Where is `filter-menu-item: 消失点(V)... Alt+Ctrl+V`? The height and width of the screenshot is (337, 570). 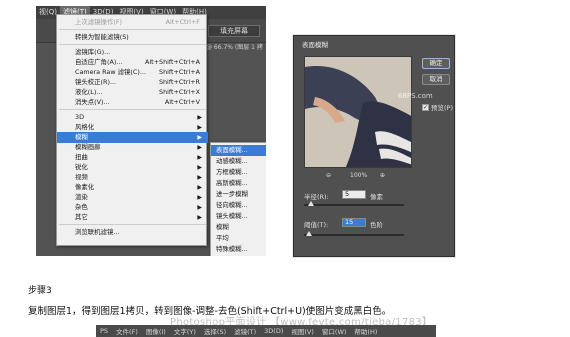 filter-menu-item: 消失点(V)... Alt+Ctrl+V is located at coordinates (132, 102).